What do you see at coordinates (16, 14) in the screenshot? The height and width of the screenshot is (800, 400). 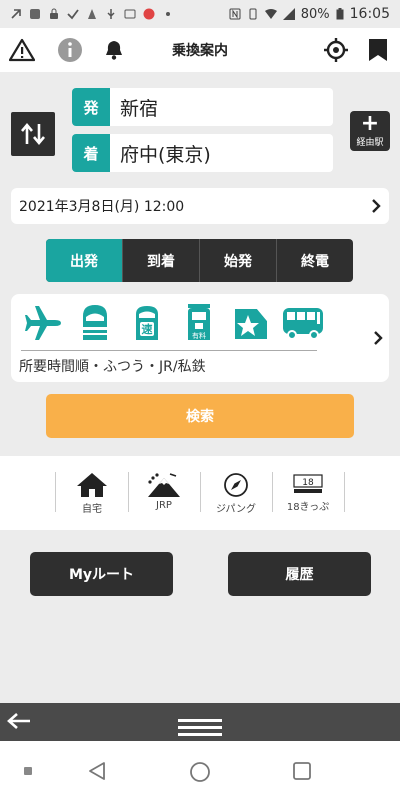 I see `notification-icon` at bounding box center [16, 14].